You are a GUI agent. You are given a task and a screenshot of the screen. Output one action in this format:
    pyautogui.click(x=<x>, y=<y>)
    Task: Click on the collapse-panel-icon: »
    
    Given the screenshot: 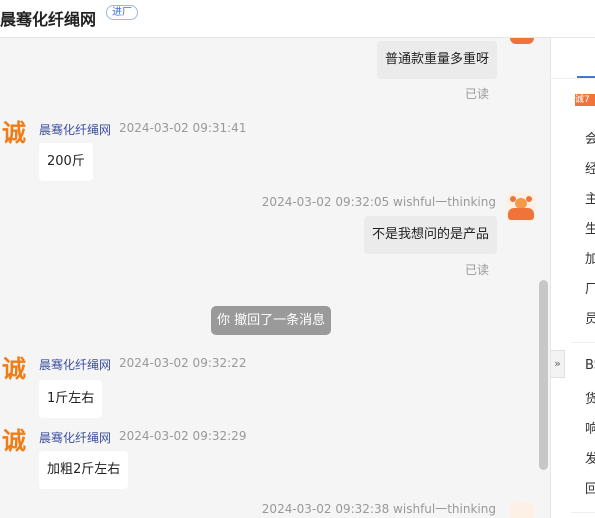 What is the action you would take?
    pyautogui.click(x=558, y=364)
    